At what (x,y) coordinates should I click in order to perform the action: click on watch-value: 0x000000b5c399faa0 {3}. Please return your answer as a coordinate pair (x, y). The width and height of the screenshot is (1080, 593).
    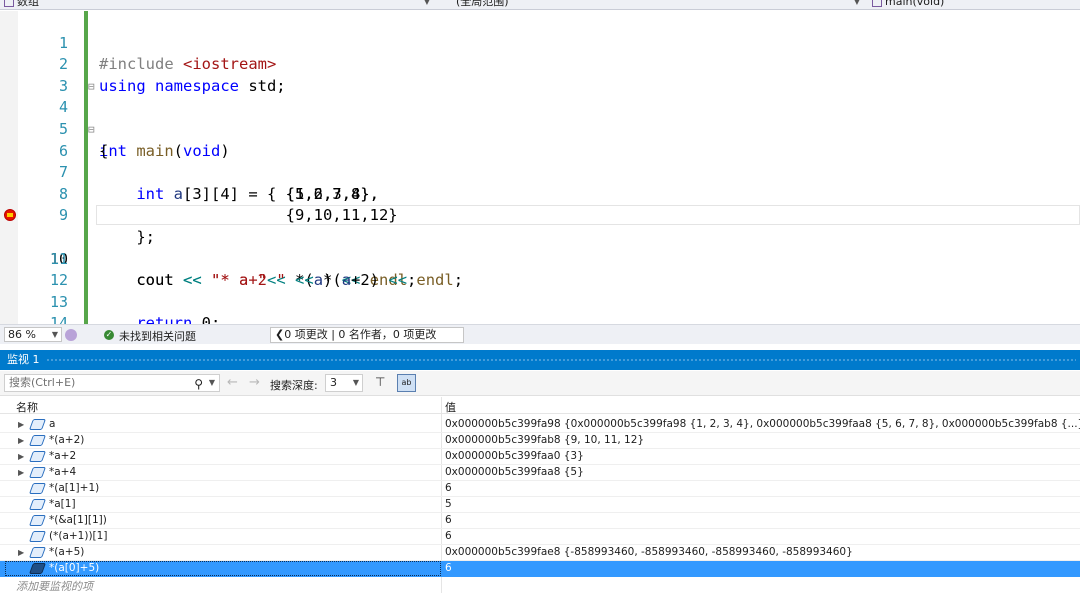
    Looking at the image, I should click on (514, 456).